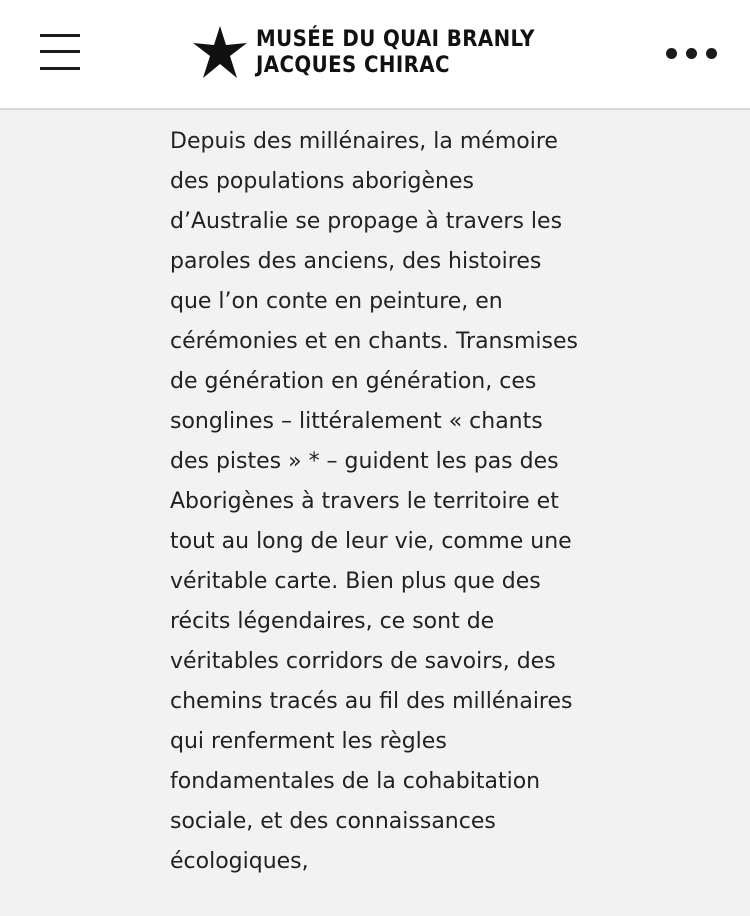 The width and height of the screenshot is (750, 916). Describe the element at coordinates (220, 52) in the screenshot. I see `star-logo-icon` at that location.